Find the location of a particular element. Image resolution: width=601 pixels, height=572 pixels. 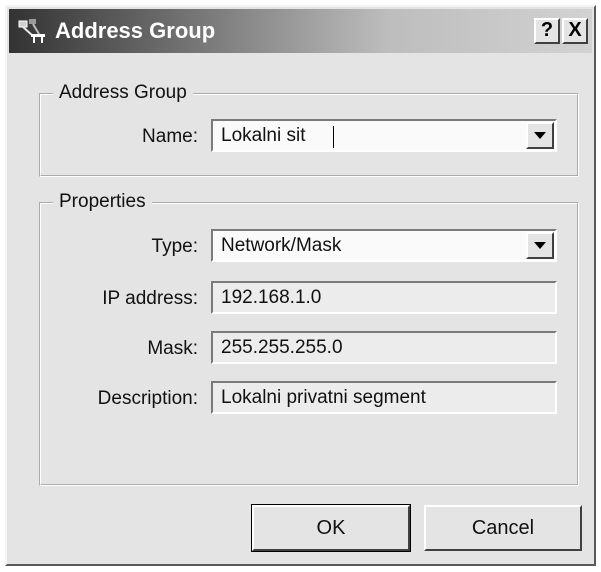

mask-label: Mask: is located at coordinates (172, 348).